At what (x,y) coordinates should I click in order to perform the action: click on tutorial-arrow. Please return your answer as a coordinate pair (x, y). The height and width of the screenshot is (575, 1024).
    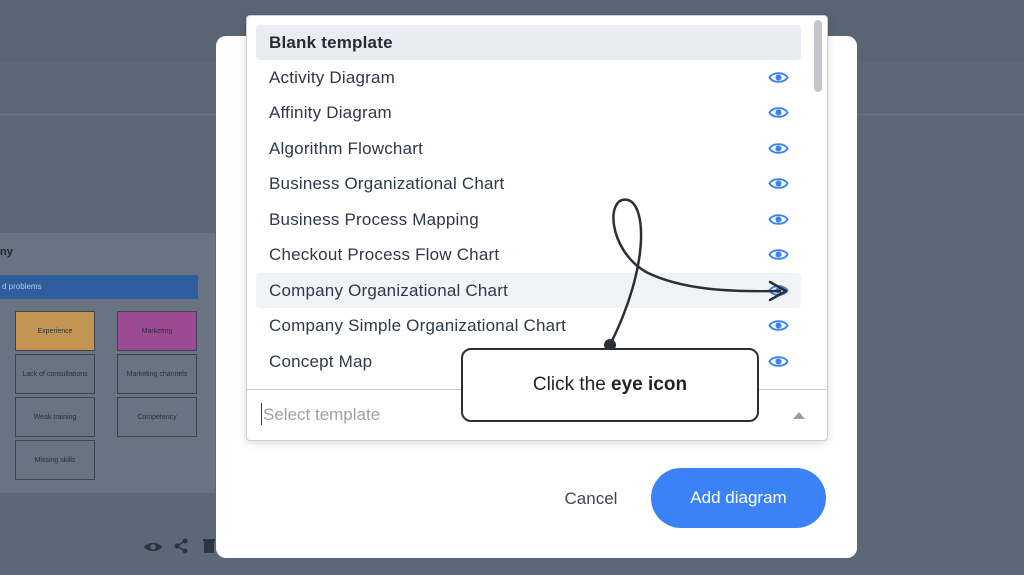
    Looking at the image, I should click on (696, 274).